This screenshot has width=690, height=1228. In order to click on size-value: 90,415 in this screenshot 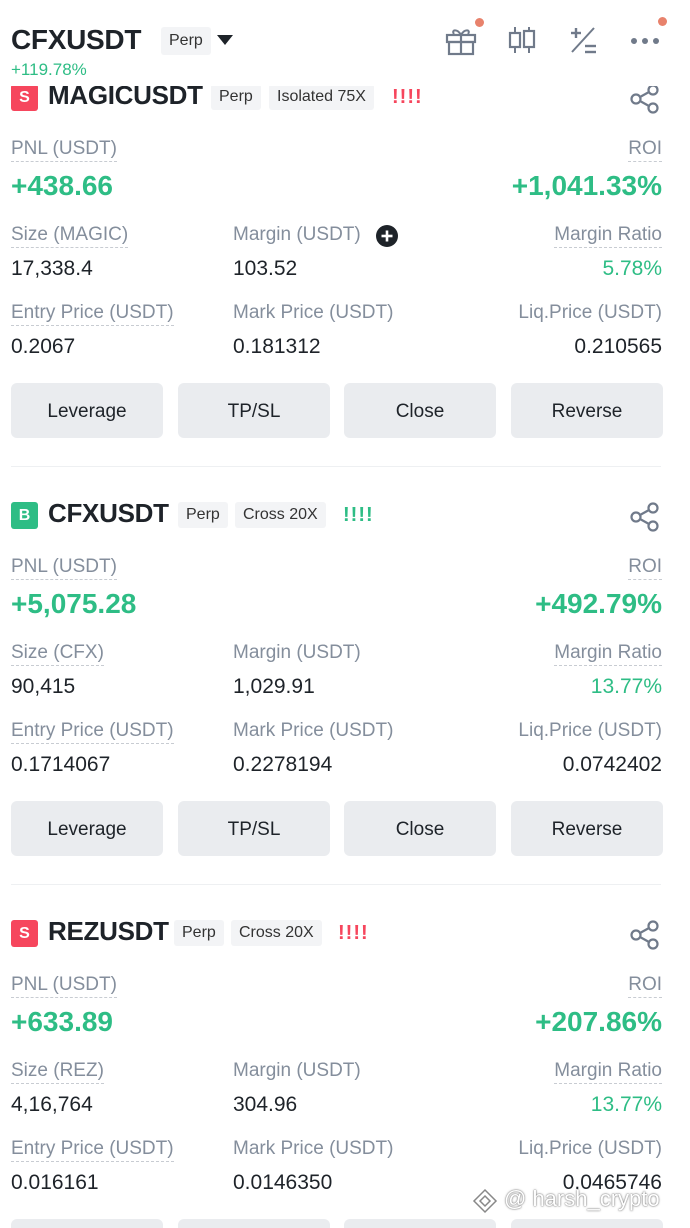, I will do `click(43, 686)`.